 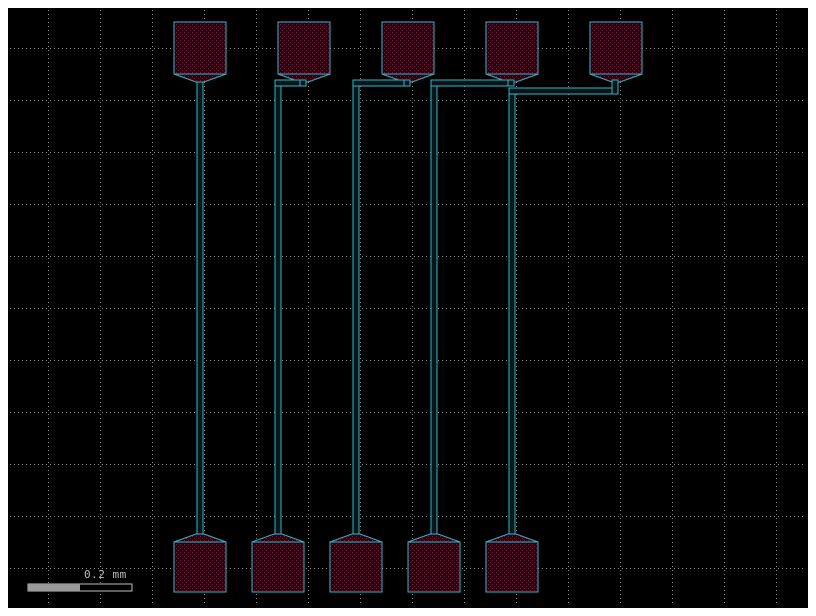 What do you see at coordinates (278, 310) in the screenshot?
I see `trace-2-vertical` at bounding box center [278, 310].